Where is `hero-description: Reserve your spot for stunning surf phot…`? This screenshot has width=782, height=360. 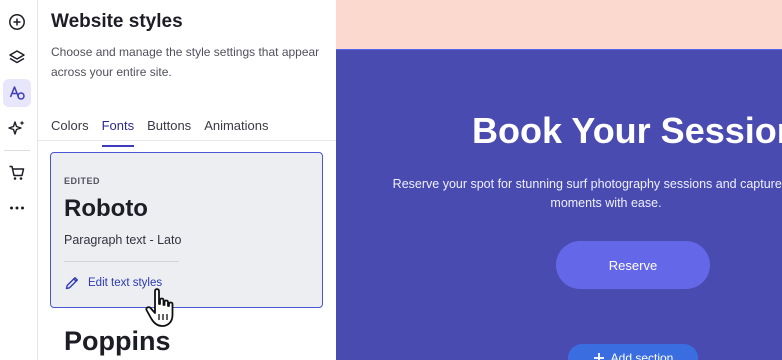
hero-description: Reserve your spot for stunning surf phot… is located at coordinates (587, 193).